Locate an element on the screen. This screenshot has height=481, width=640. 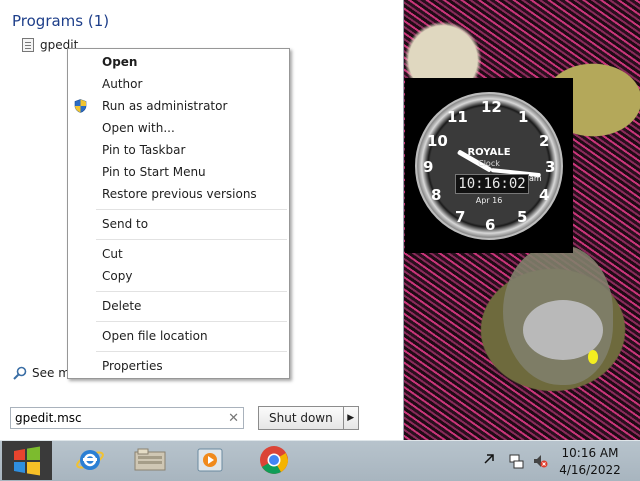
shutdown-button: Shut down is located at coordinates (301, 418).